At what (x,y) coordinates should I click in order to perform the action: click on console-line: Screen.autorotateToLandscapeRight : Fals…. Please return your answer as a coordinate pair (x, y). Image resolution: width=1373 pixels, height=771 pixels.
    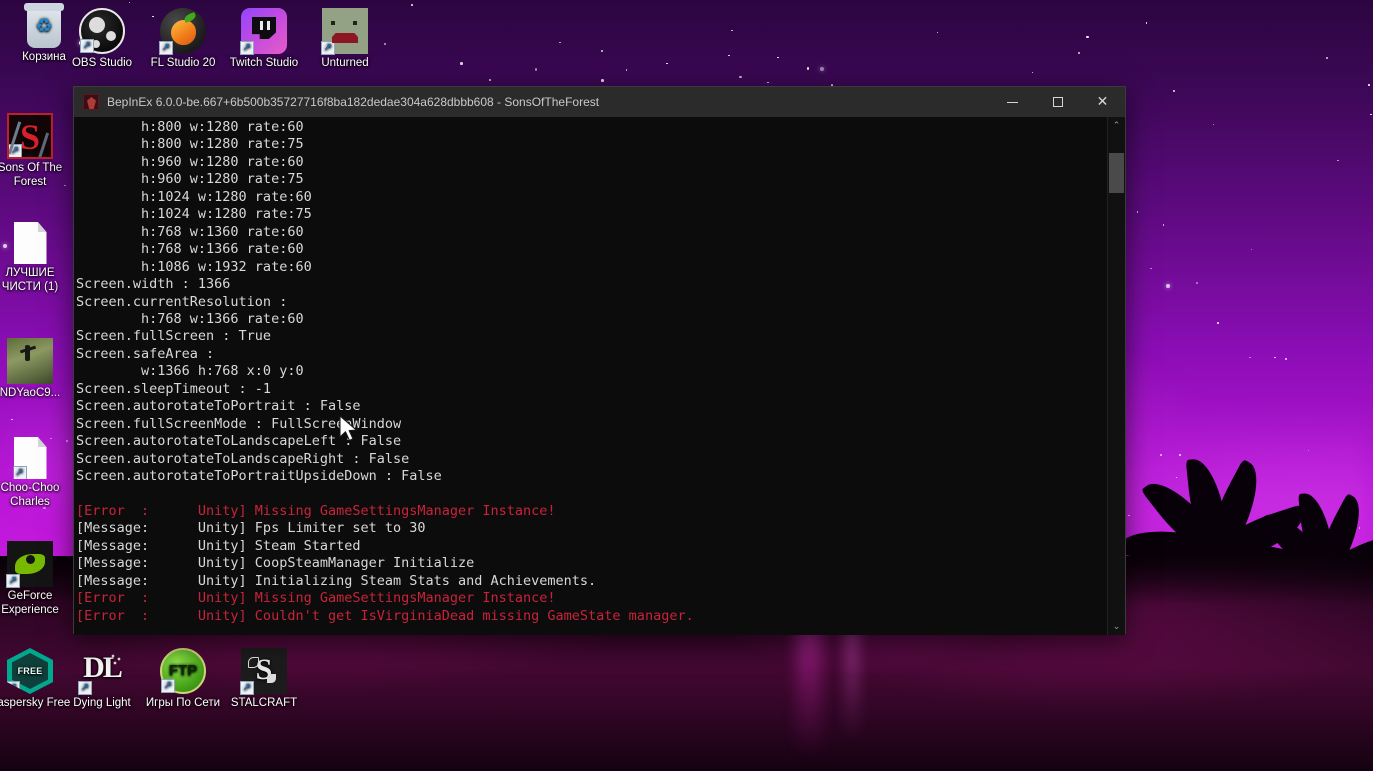
    Looking at the image, I should click on (243, 458).